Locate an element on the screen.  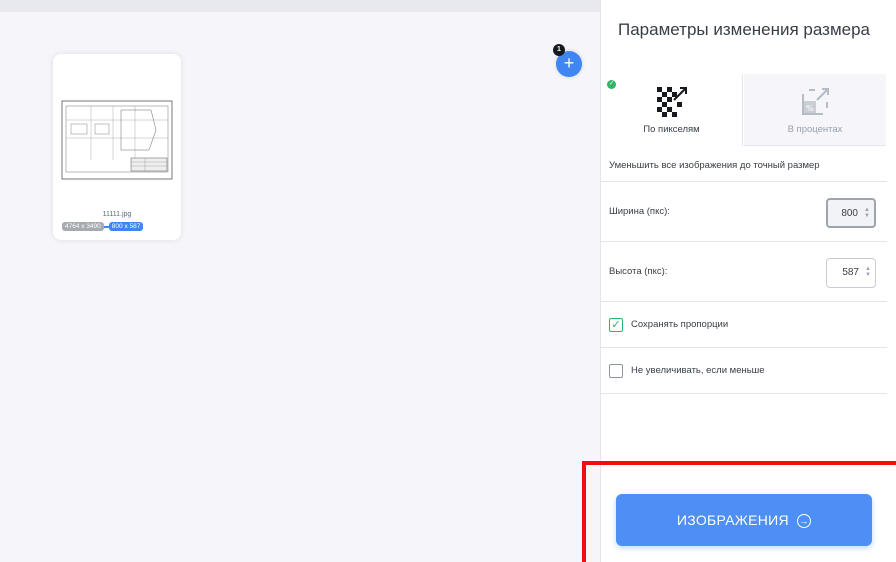
width-spinner-icon: ▲ ▼ is located at coordinates (867, 213).